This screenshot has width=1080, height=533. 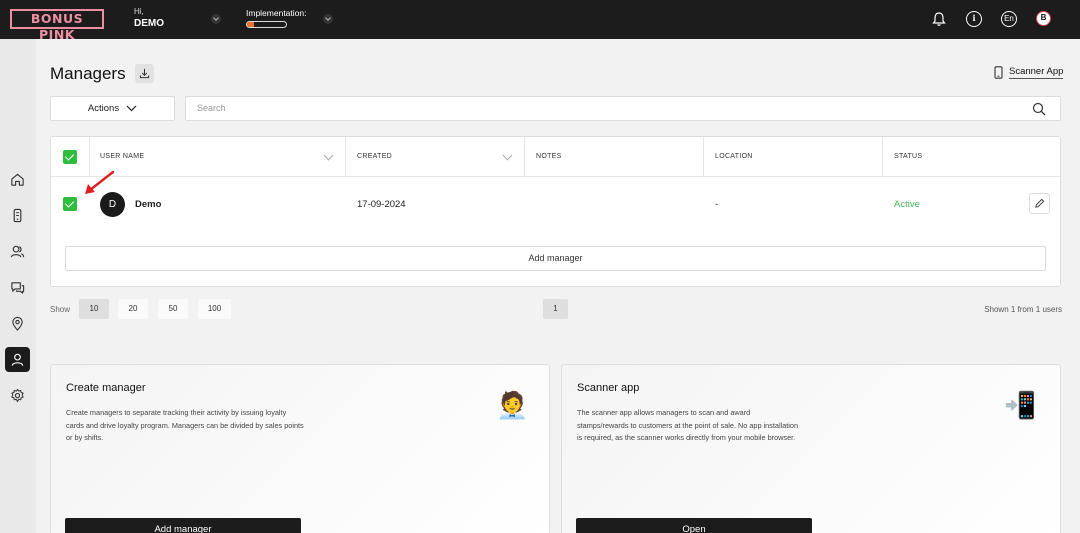 I want to click on sidebar-item-managers, so click(x=17, y=359).